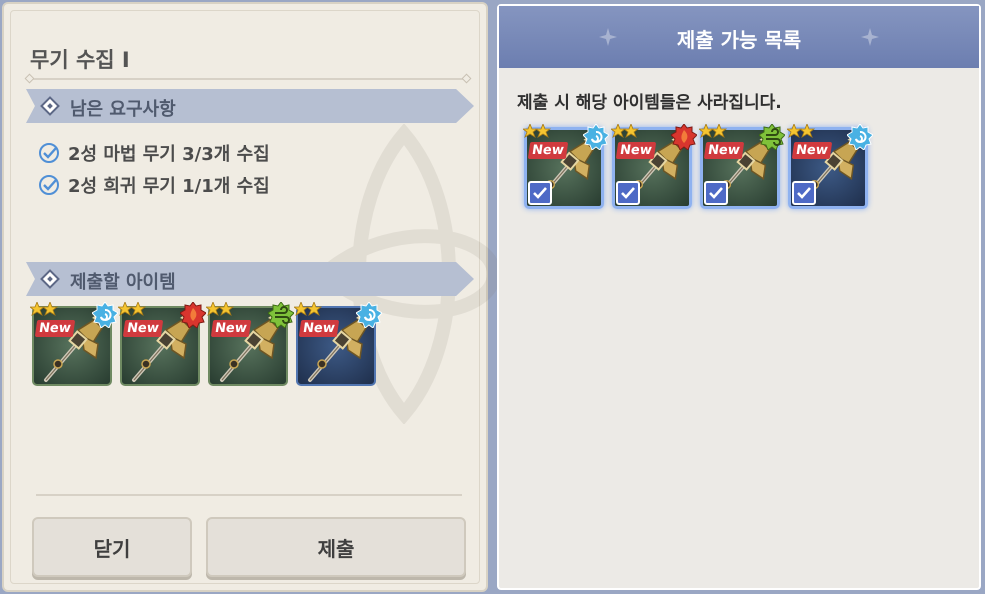 The height and width of the screenshot is (594, 985). I want to click on requirement-item: 2성 마법 무기 3/3개 수집, so click(154, 153).